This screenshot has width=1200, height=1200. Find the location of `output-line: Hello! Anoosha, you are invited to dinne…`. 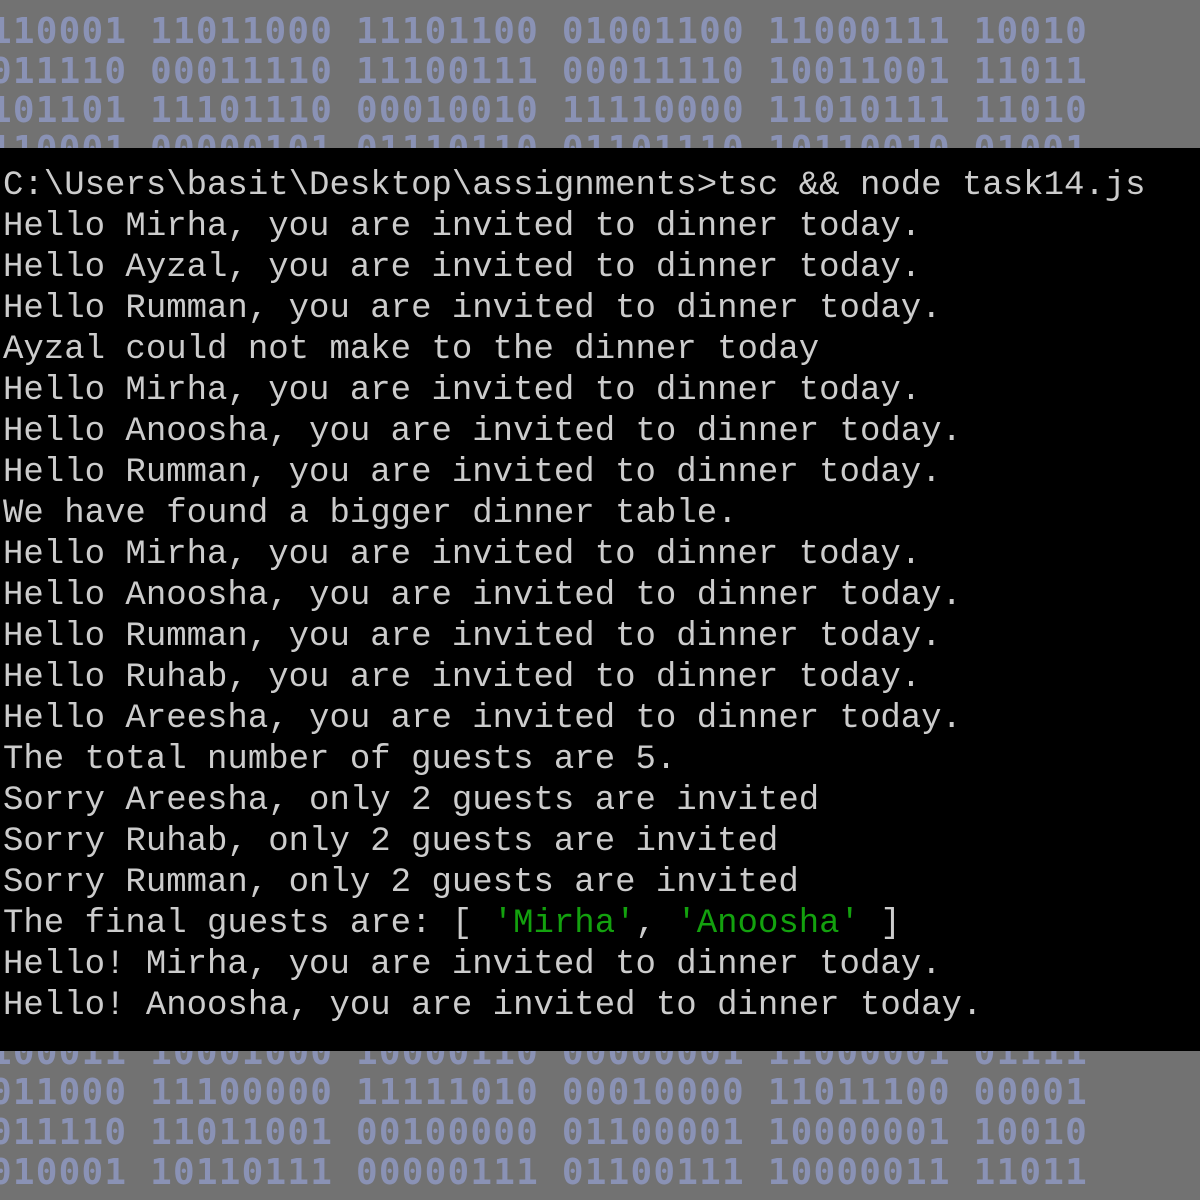

output-line: Hello! Anoosha, you are invited to dinne… is located at coordinates (493, 1006).